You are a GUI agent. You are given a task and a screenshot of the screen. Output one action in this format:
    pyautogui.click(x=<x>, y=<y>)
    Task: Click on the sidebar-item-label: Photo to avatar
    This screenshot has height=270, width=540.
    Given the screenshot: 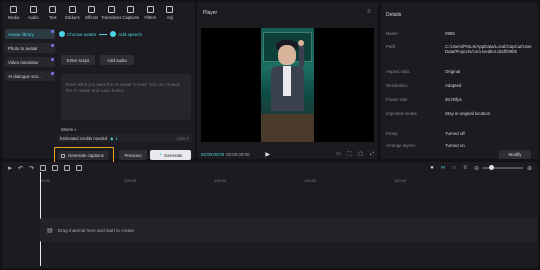 What is the action you would take?
    pyautogui.click(x=23, y=48)
    